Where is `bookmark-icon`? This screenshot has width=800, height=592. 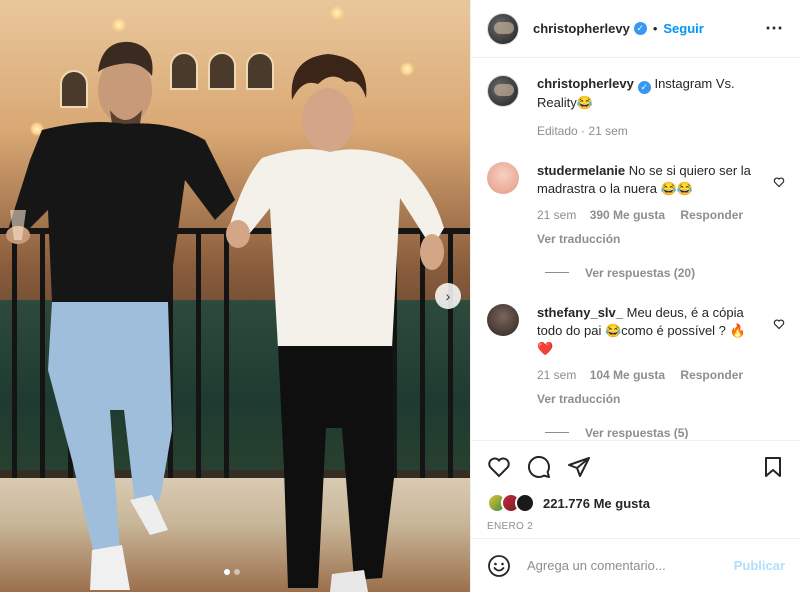 bookmark-icon is located at coordinates (773, 467).